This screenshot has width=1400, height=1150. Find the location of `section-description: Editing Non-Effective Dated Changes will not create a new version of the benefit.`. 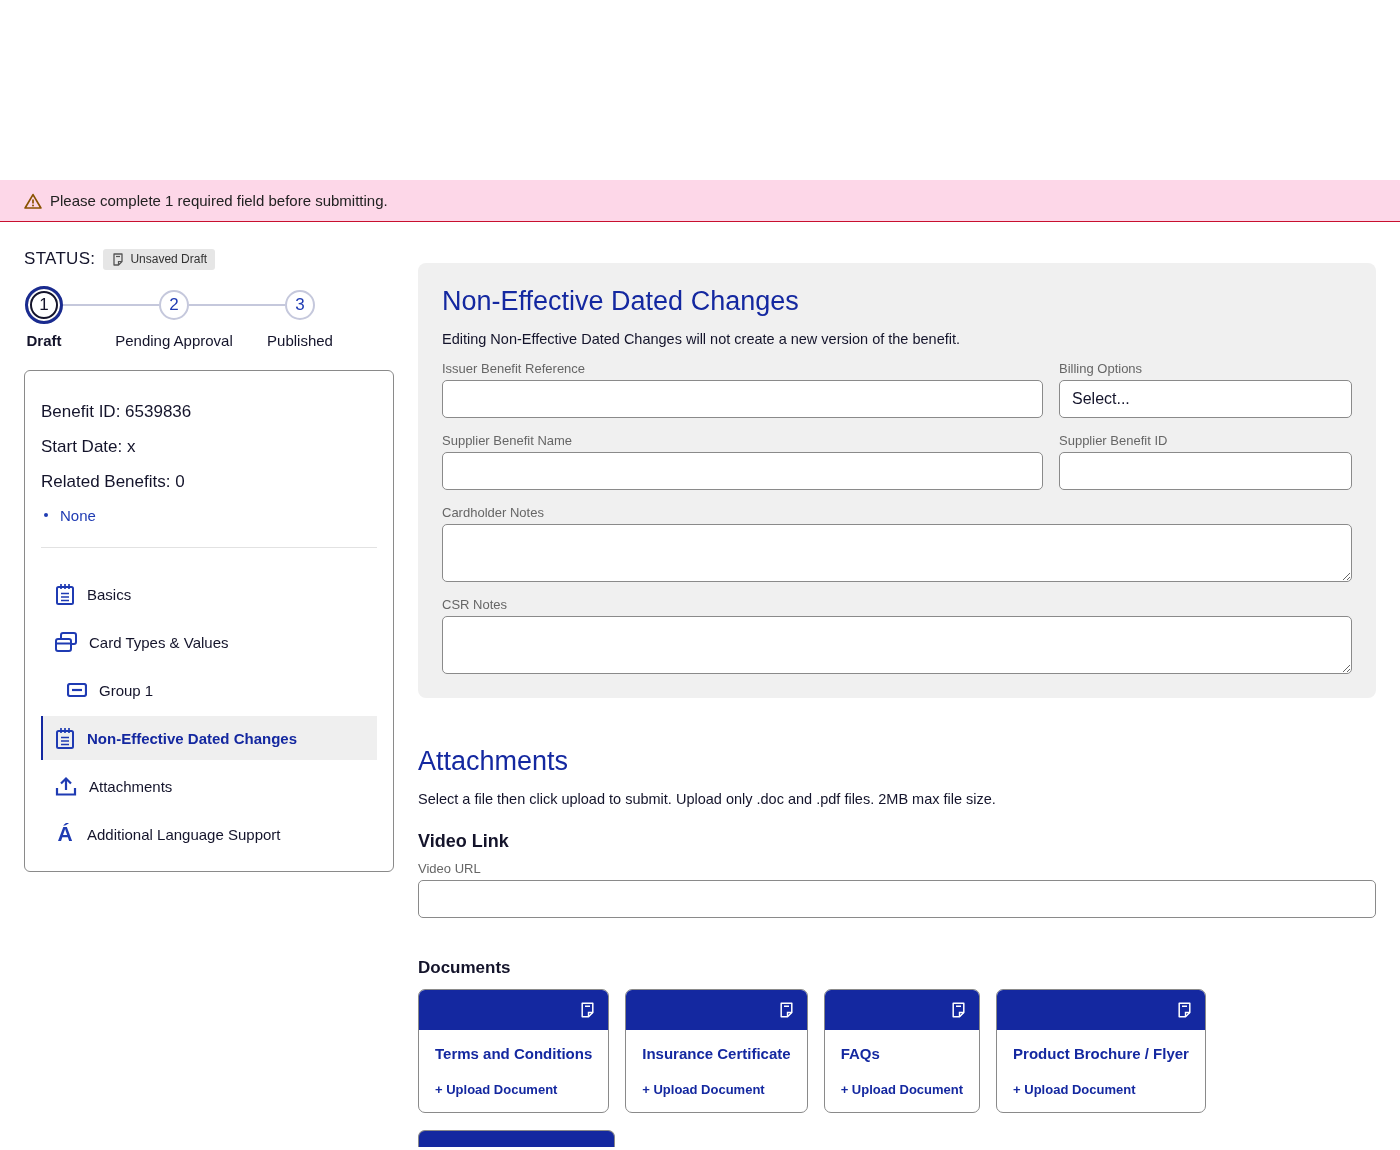

section-description: Editing Non-Effective Dated Changes will not create a new version of the benefit. is located at coordinates (701, 339).